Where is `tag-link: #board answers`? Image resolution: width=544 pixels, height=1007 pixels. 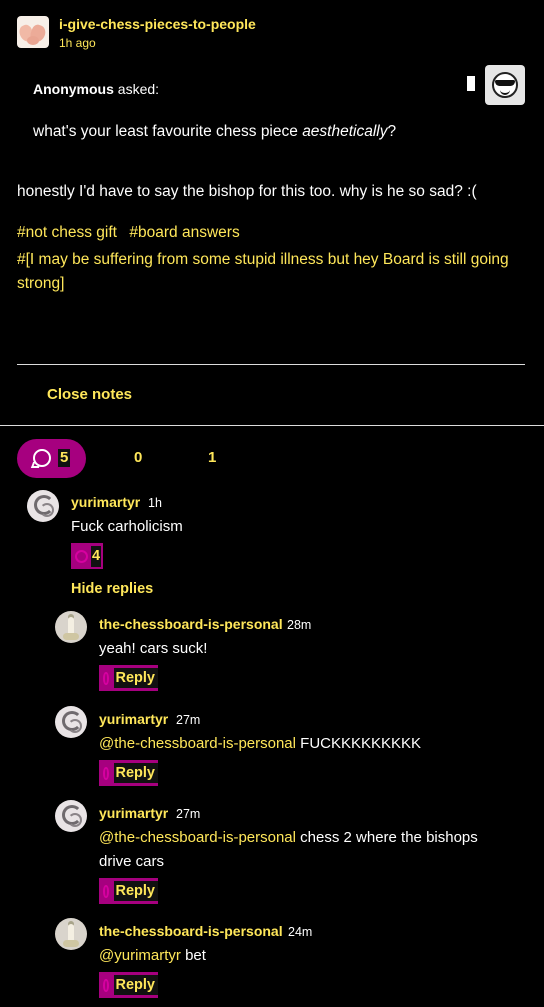
tag-link: #board answers is located at coordinates (184, 232).